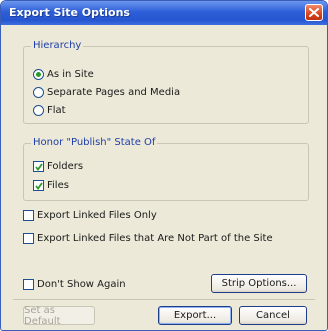 The width and height of the screenshot is (328, 331). What do you see at coordinates (164, 299) in the screenshot?
I see `divider` at bounding box center [164, 299].